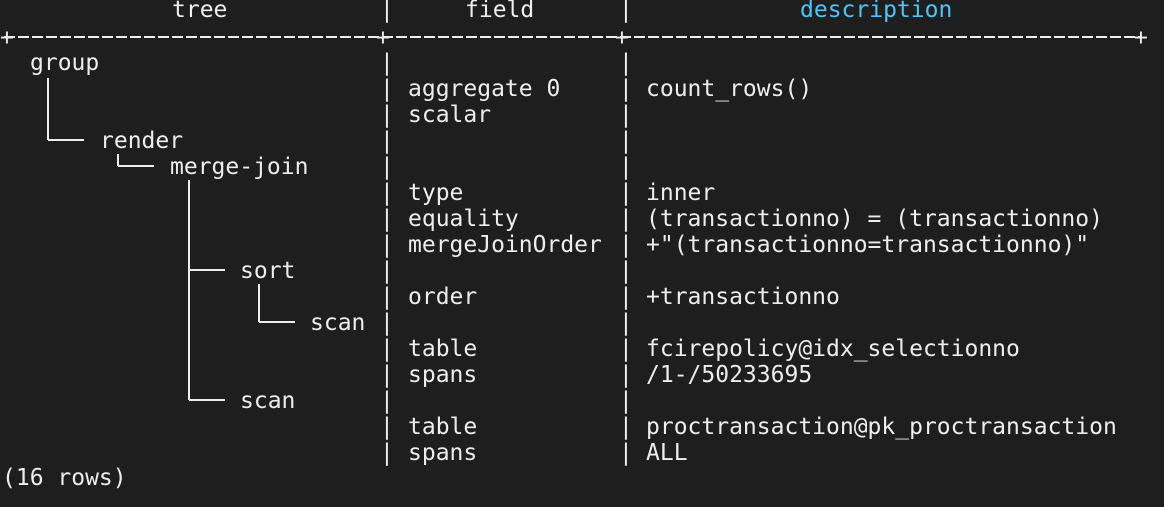 The width and height of the screenshot is (1164, 507). What do you see at coordinates (64, 478) in the screenshot?
I see `row-count-footer: (16 rows)` at bounding box center [64, 478].